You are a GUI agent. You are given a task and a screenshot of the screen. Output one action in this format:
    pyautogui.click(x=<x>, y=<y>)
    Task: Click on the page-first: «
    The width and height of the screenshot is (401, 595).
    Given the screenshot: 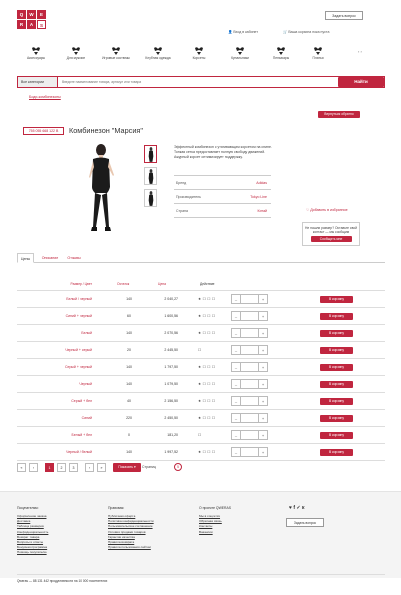 What is the action you would take?
    pyautogui.click(x=21, y=467)
    